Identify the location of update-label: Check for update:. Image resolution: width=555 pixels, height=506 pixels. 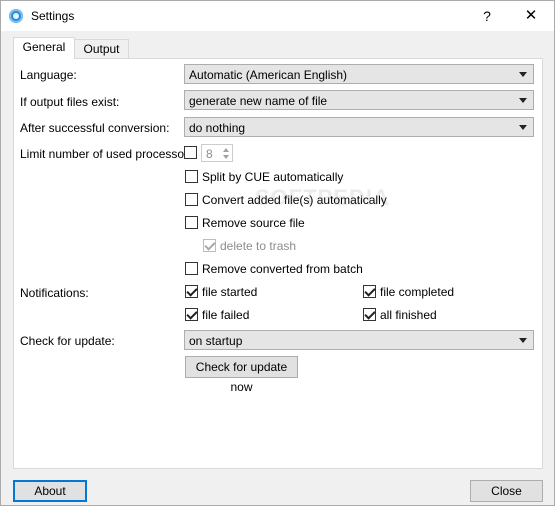
(67, 341).